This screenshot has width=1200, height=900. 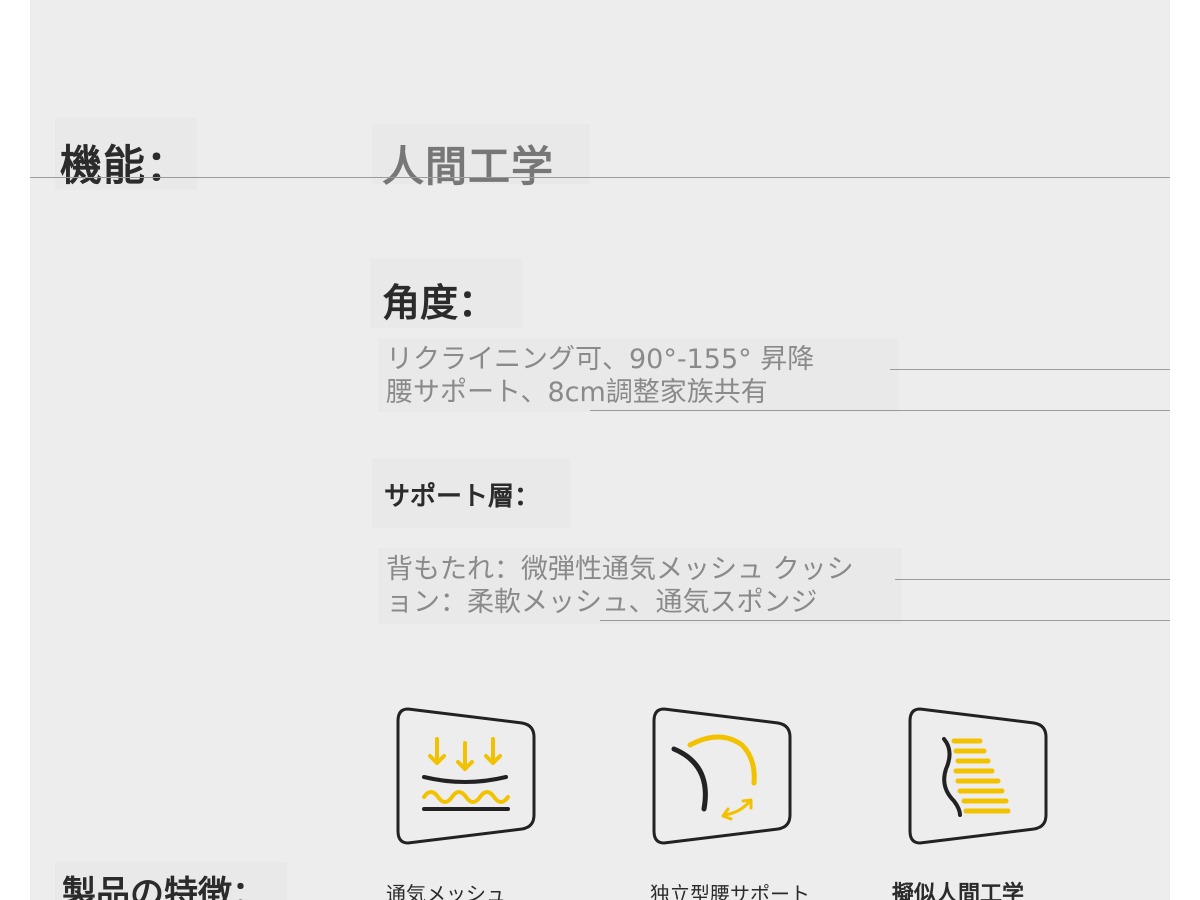 What do you see at coordinates (466, 776) in the screenshot?
I see `breathable-mesh-icon` at bounding box center [466, 776].